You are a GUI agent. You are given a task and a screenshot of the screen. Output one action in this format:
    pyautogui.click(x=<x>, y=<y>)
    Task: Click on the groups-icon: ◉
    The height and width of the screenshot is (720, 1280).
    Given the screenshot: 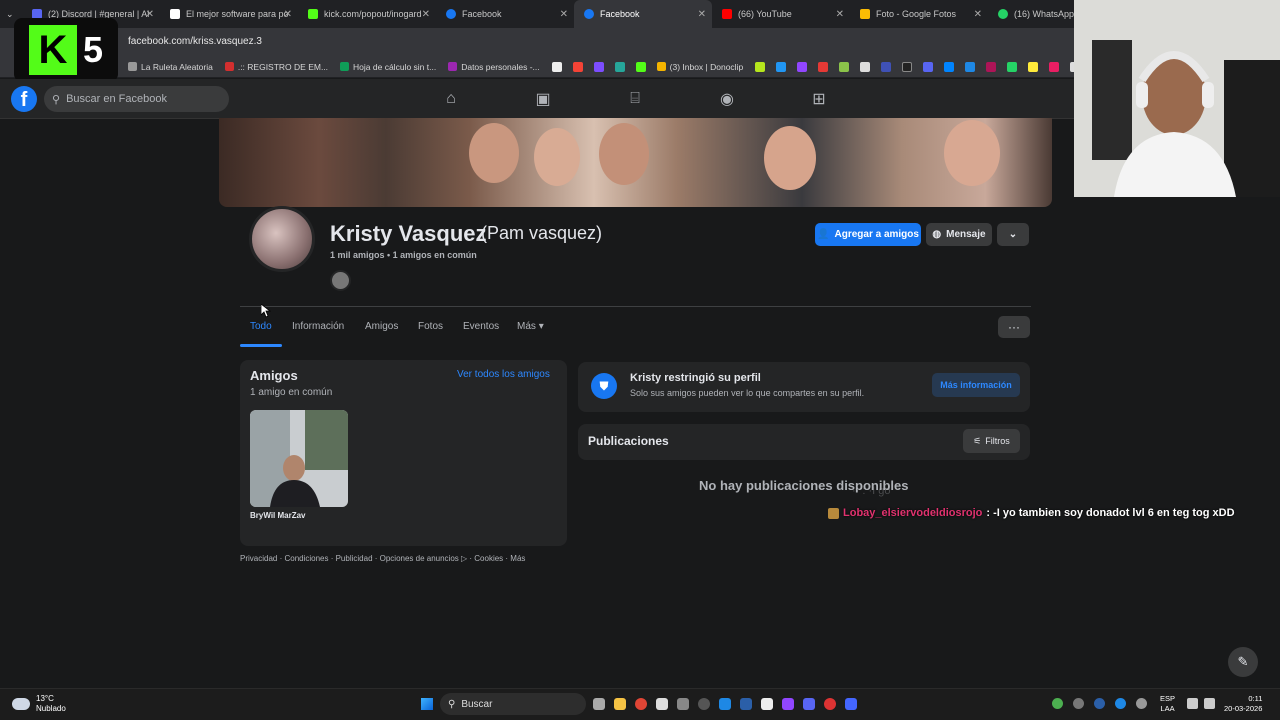 What is the action you would take?
    pyautogui.click(x=727, y=99)
    